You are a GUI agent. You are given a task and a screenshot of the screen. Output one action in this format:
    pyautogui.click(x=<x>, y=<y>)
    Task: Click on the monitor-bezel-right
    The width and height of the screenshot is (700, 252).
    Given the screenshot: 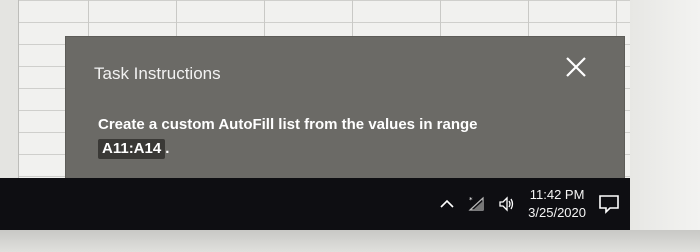 What is the action you would take?
    pyautogui.click(x=665, y=126)
    